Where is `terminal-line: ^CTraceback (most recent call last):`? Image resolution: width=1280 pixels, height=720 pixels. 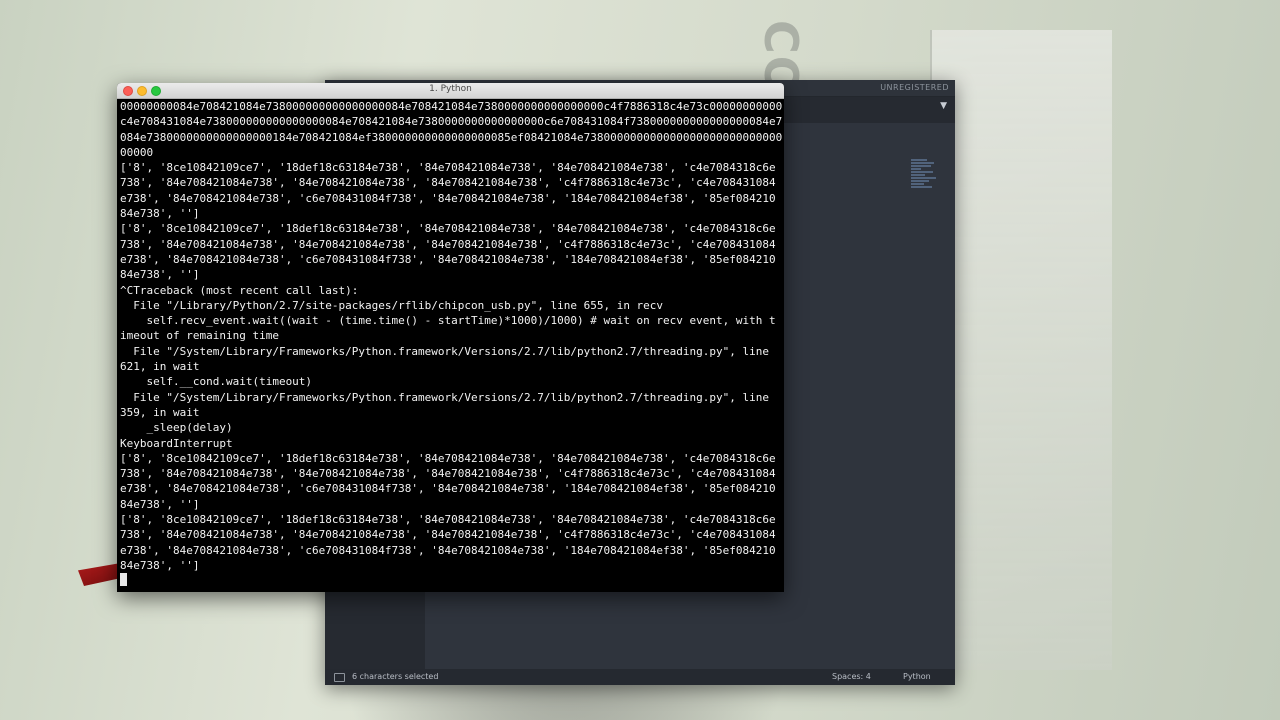
terminal-line: ^CTraceback (most recent call last): is located at coordinates (239, 290).